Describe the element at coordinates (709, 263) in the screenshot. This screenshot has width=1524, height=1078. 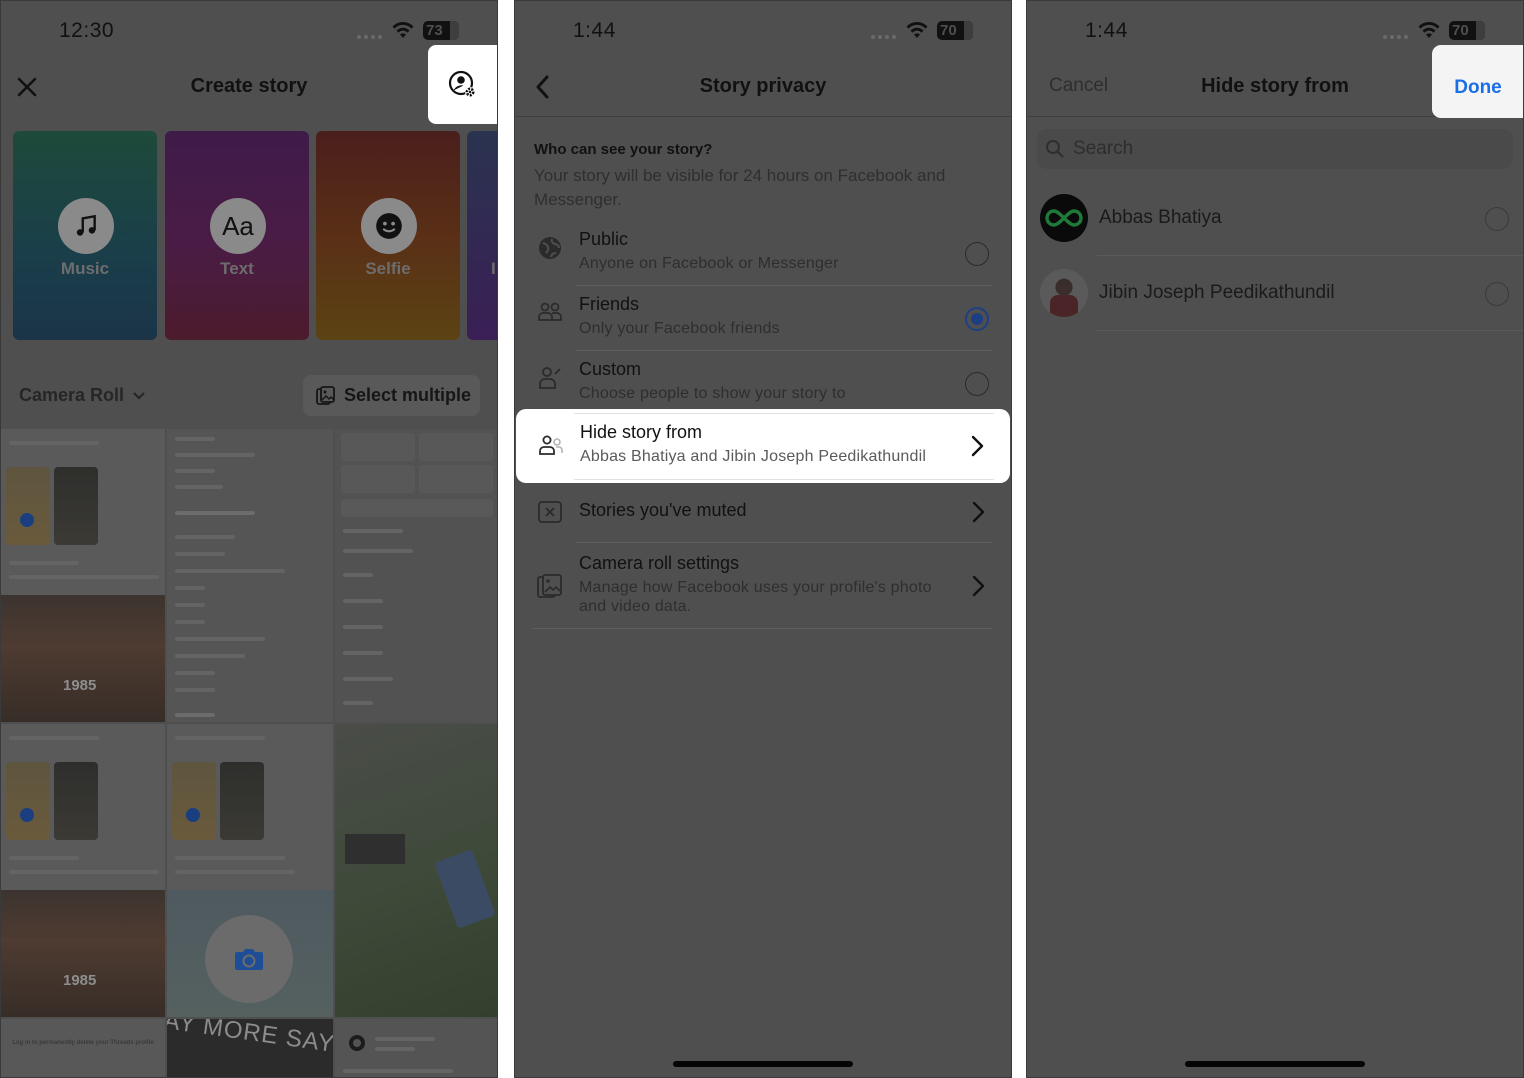
I see `option-subtitle: Anyone on Facebook or Messenger` at that location.